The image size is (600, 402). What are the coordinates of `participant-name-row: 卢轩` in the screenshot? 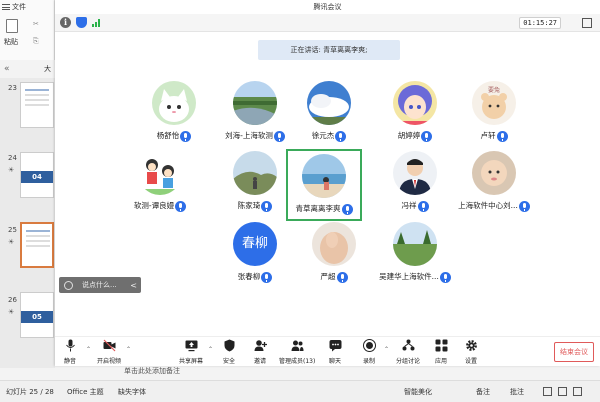 It's located at (494, 136).